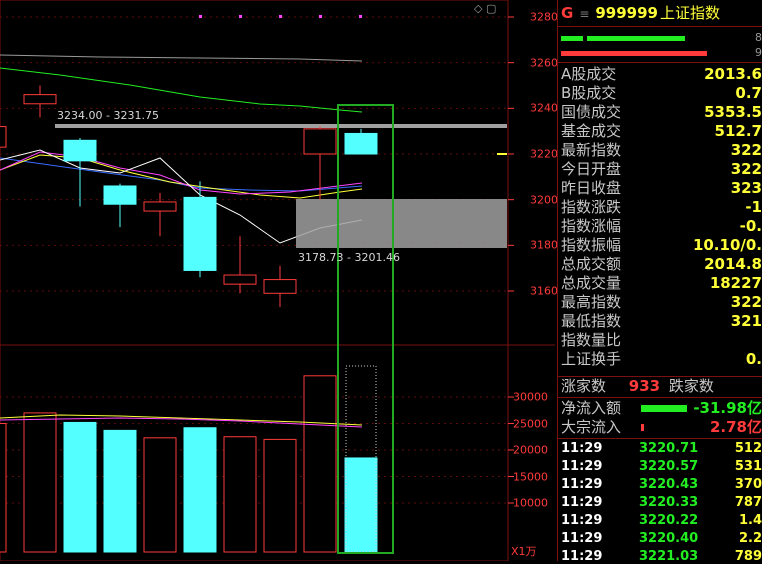 The height and width of the screenshot is (564, 762). Describe the element at coordinates (669, 520) in the screenshot. I see `tick-price: 3220.22` at that location.